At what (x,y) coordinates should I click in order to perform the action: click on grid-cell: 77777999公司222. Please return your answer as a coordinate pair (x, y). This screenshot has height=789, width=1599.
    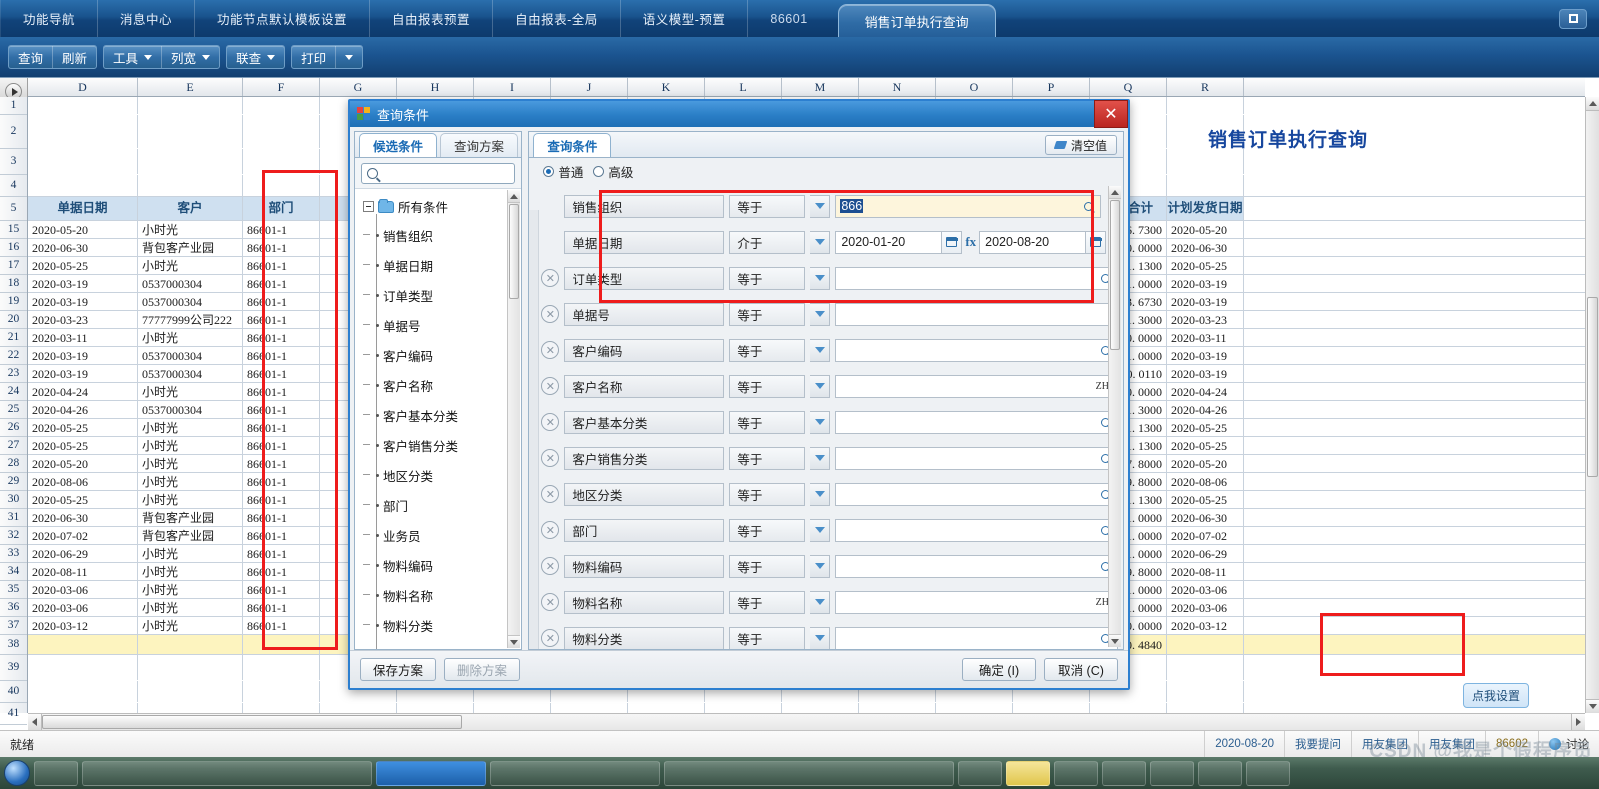
    Looking at the image, I should click on (190, 319).